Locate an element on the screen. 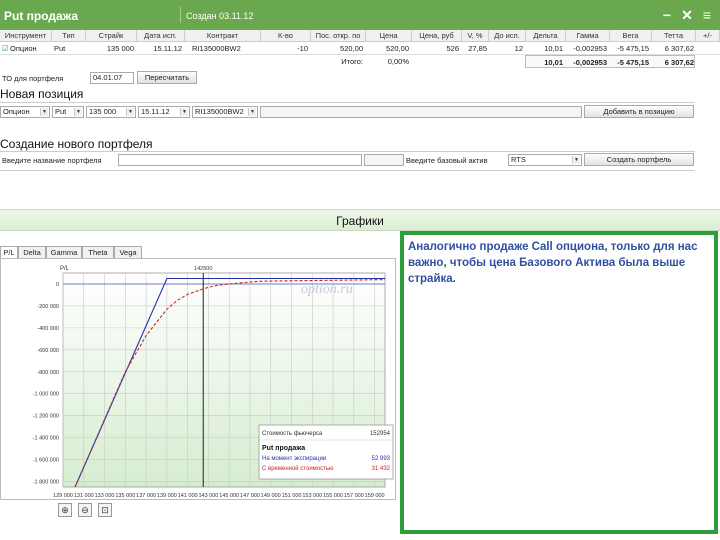  x-tick-label: 153 000 is located at coordinates (312, 496).